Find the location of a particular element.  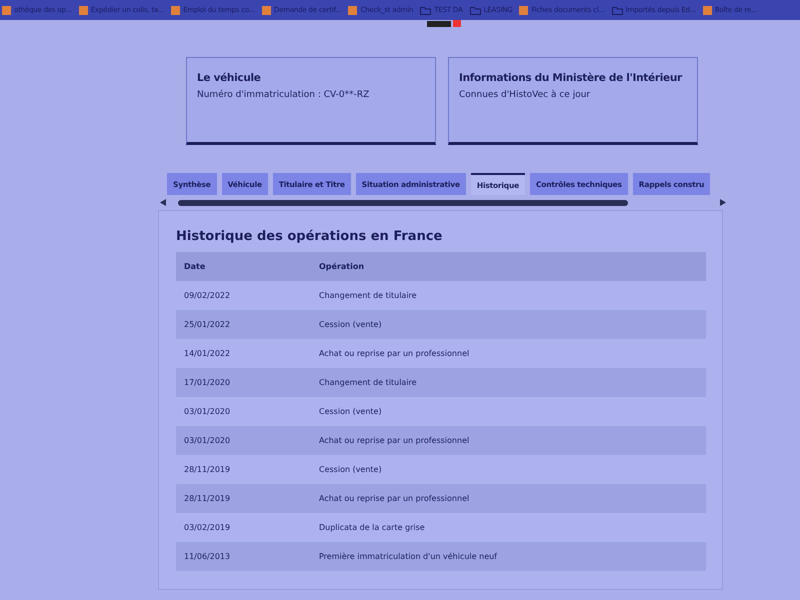

table-cell-text: Duplicata de la carte grise is located at coordinates (372, 527).